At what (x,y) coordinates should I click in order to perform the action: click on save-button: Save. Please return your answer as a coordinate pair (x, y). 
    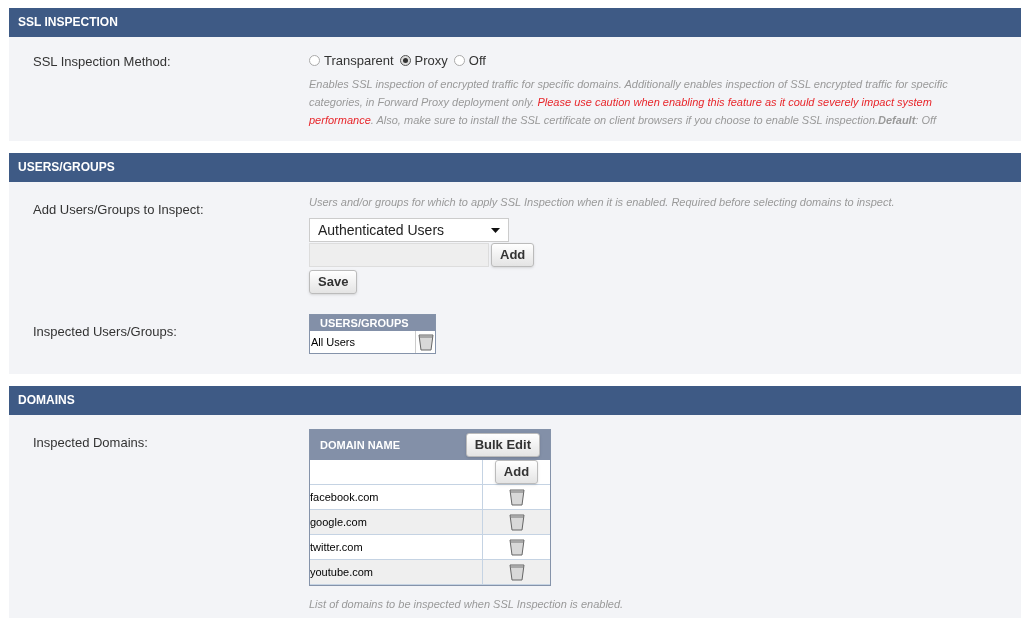
    Looking at the image, I should click on (333, 281).